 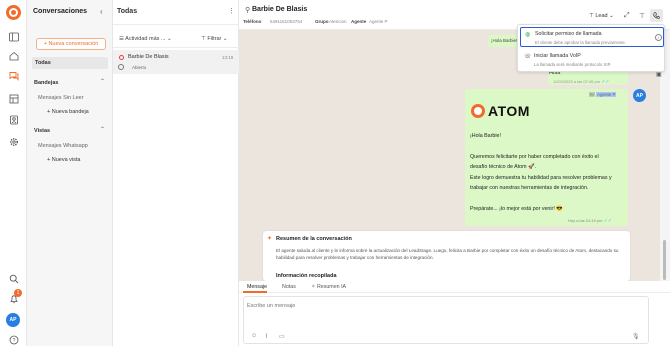 What do you see at coordinates (63, 160) in the screenshot?
I see `new-view-button: + Nueva vista` at bounding box center [63, 160].